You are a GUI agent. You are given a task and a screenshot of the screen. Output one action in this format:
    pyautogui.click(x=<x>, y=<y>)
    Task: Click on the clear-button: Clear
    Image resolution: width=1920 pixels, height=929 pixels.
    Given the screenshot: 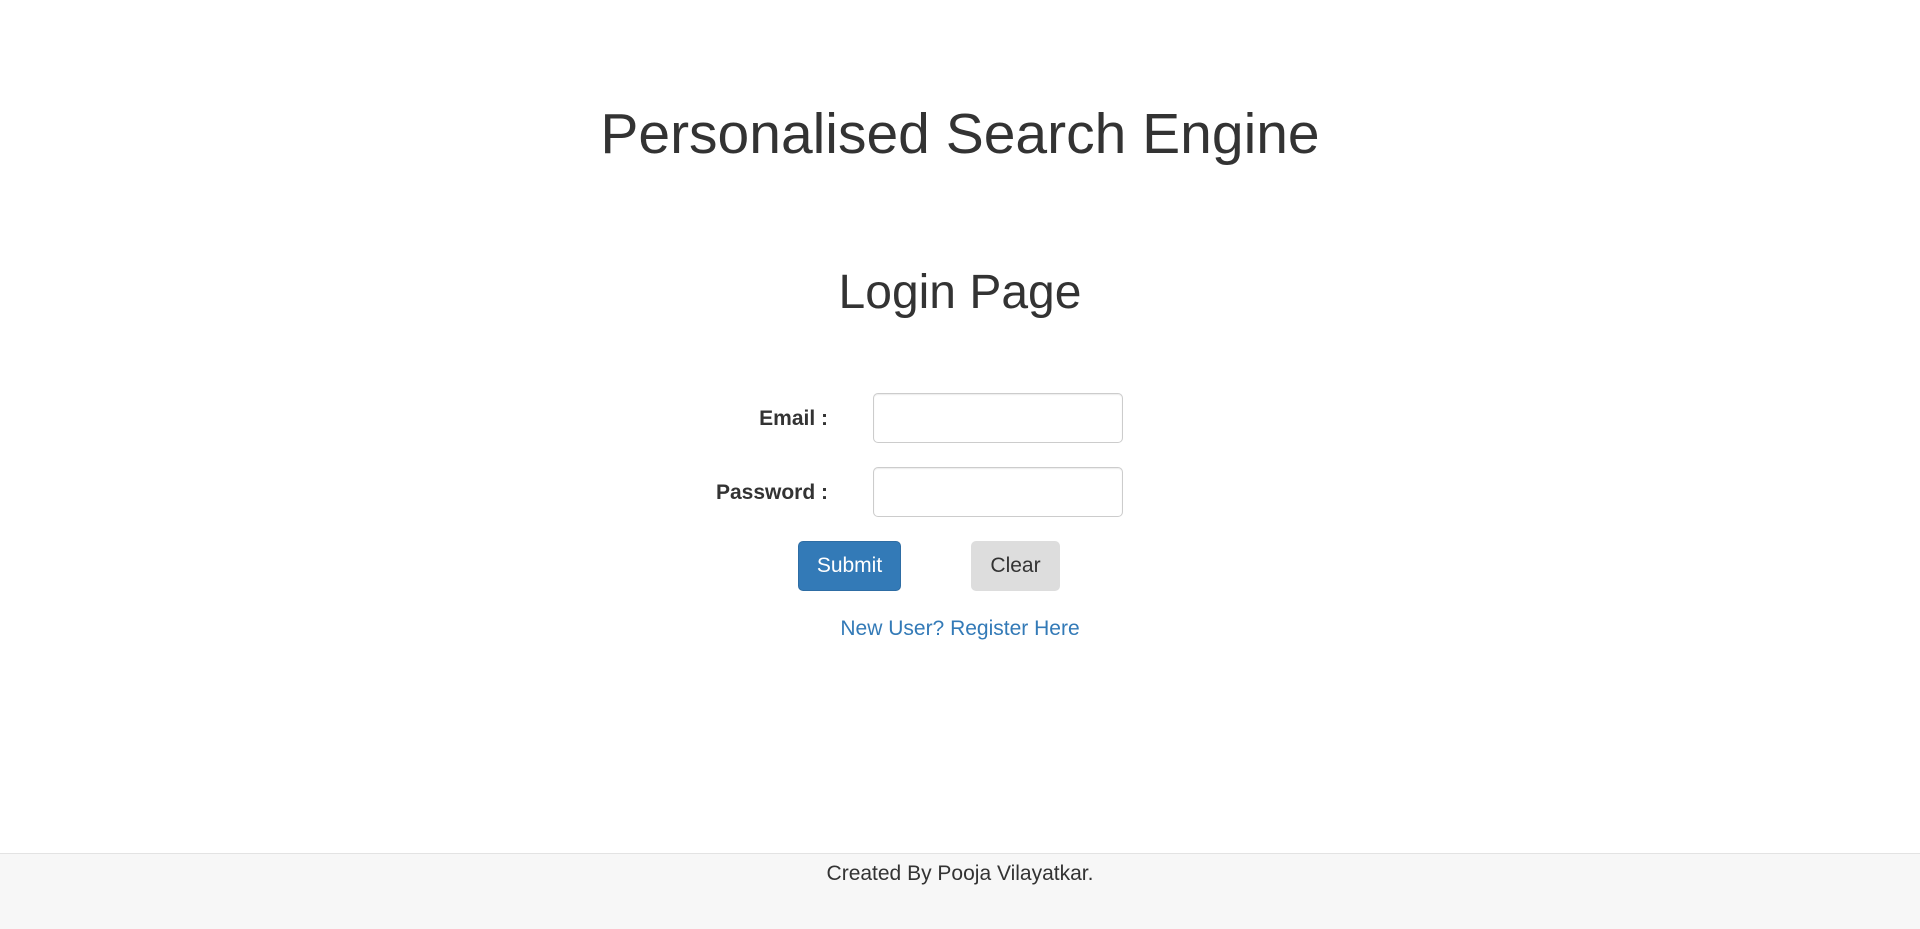 What is the action you would take?
    pyautogui.click(x=1015, y=566)
    